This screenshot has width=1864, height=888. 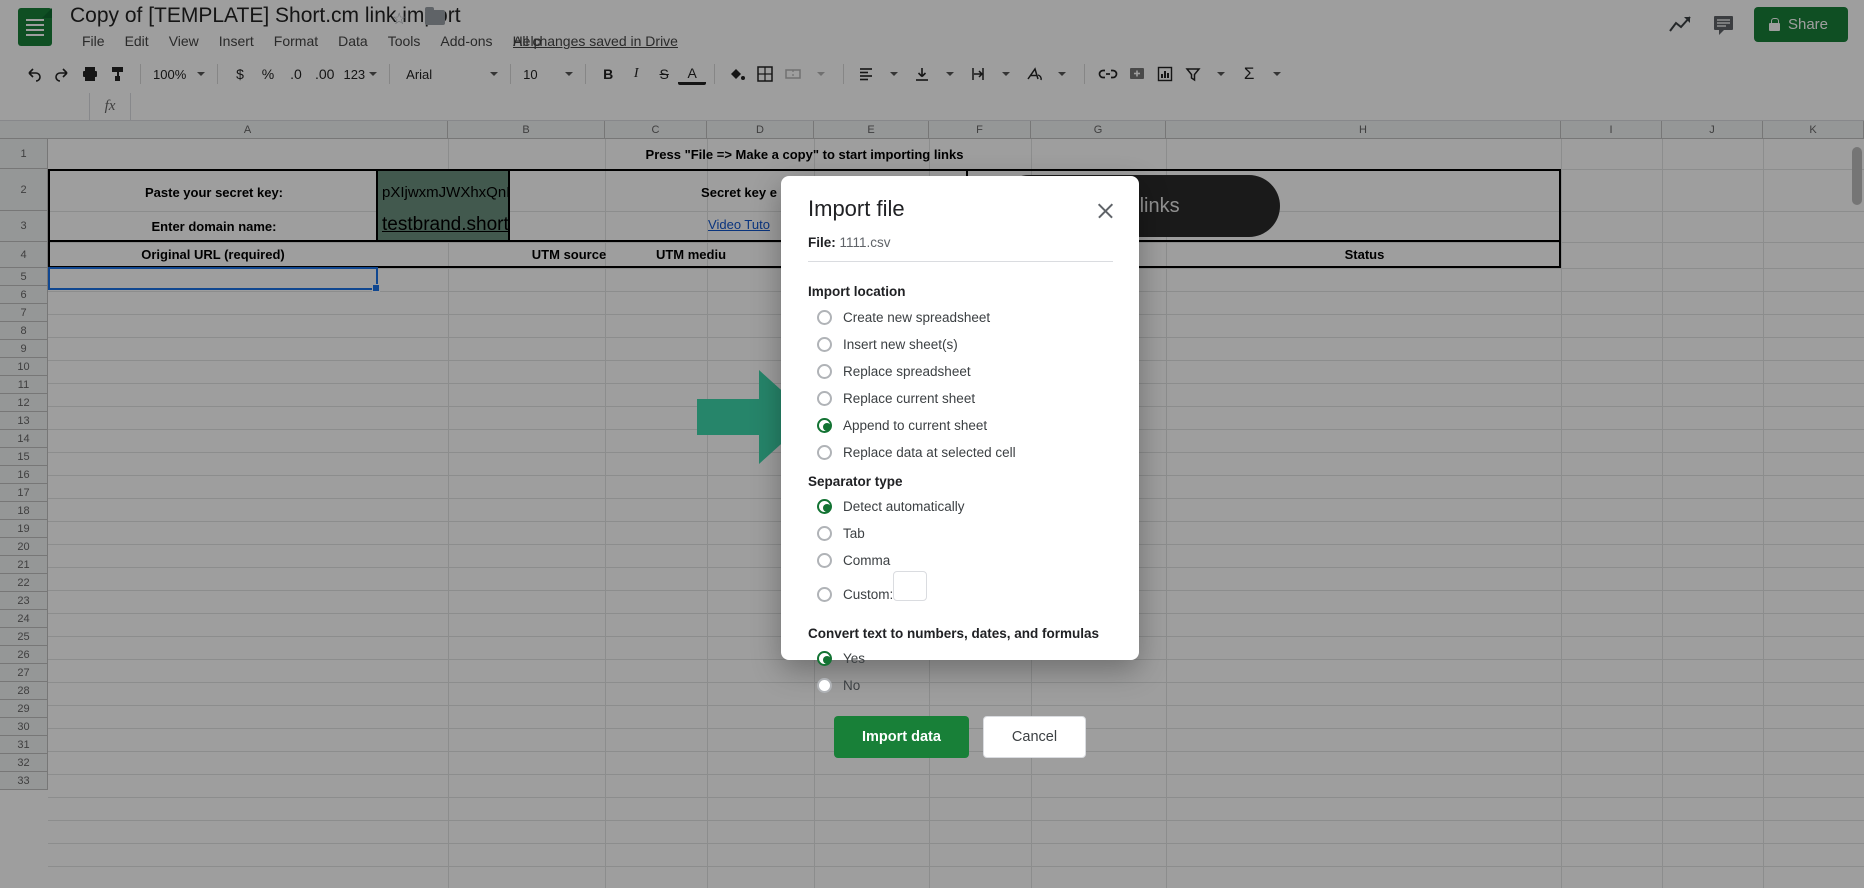 What do you see at coordinates (907, 371) in the screenshot?
I see `radio-label: Replace spreadsheet` at bounding box center [907, 371].